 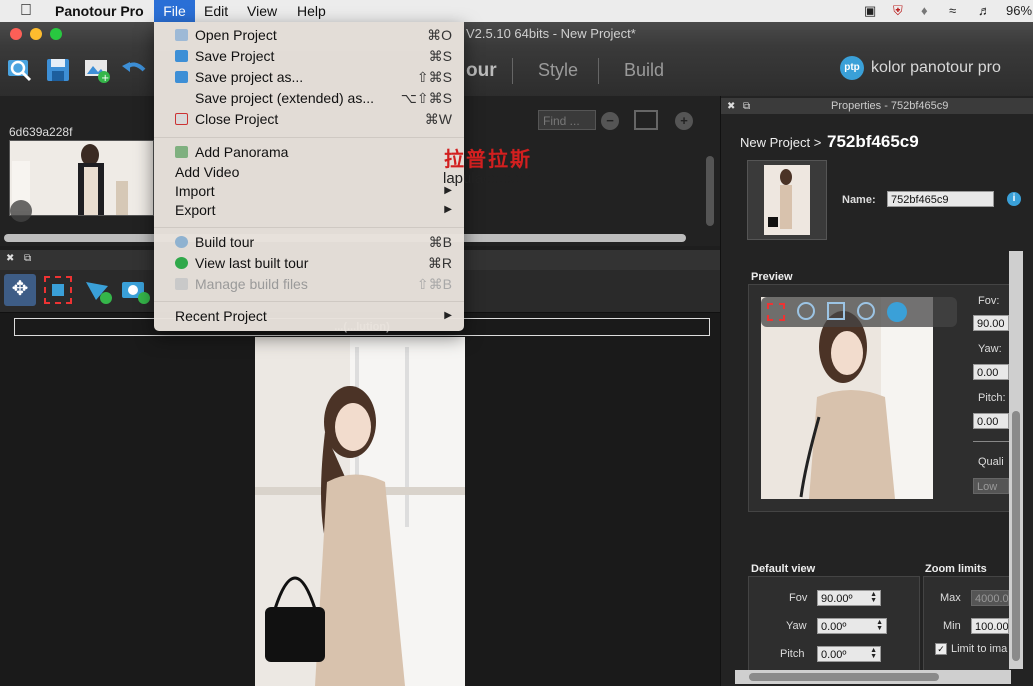 What do you see at coordinates (481, 71) in the screenshot?
I see `tab-tour: our` at bounding box center [481, 71].